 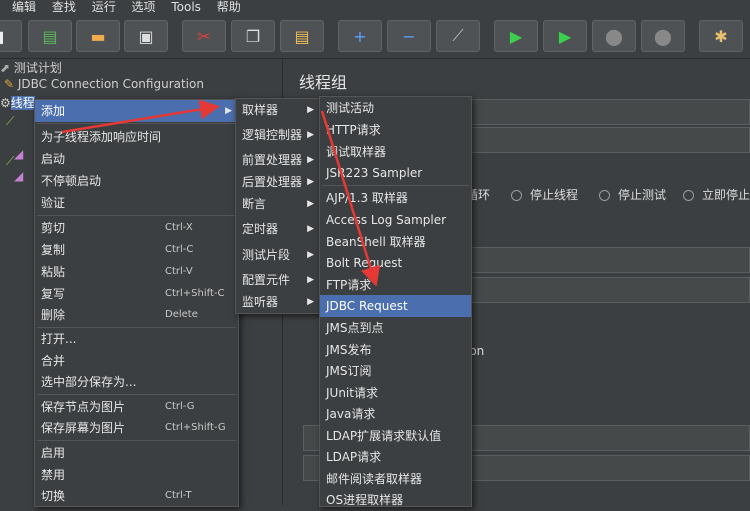 What do you see at coordinates (278, 135) in the screenshot?
I see `submenu-item-logic-controller: 逻辑控制器 ▶` at bounding box center [278, 135].